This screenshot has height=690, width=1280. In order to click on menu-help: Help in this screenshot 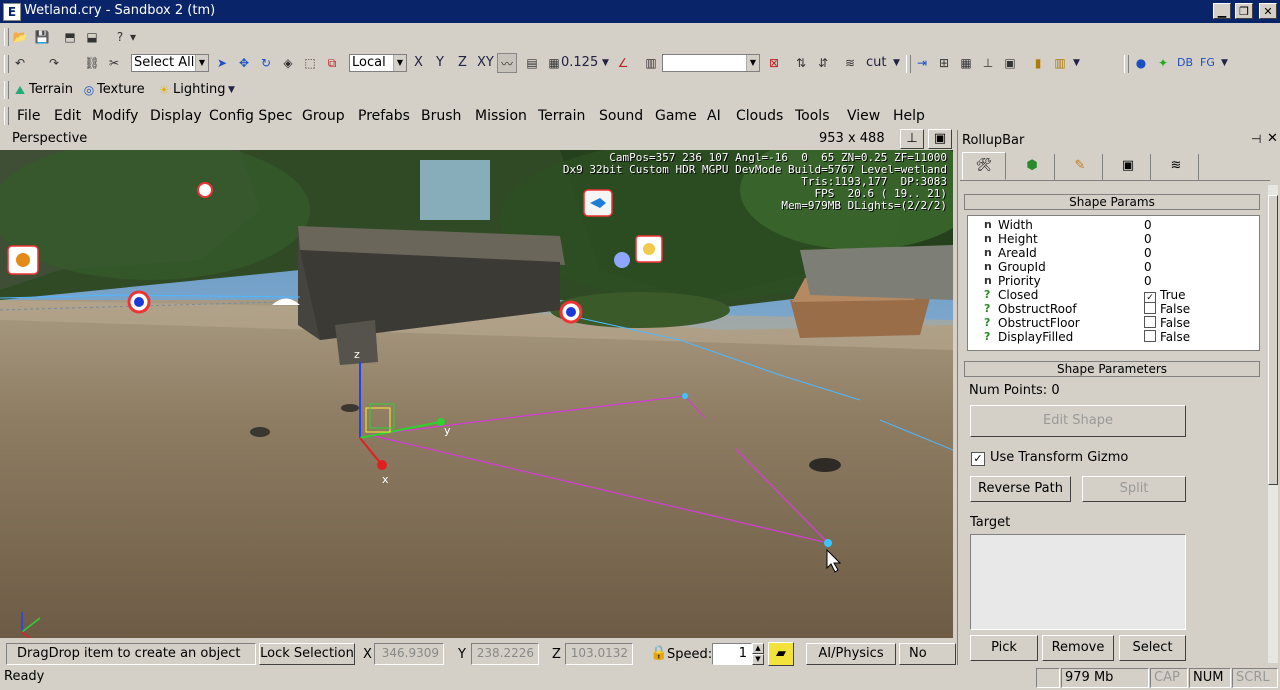, I will do `click(909, 116)`.